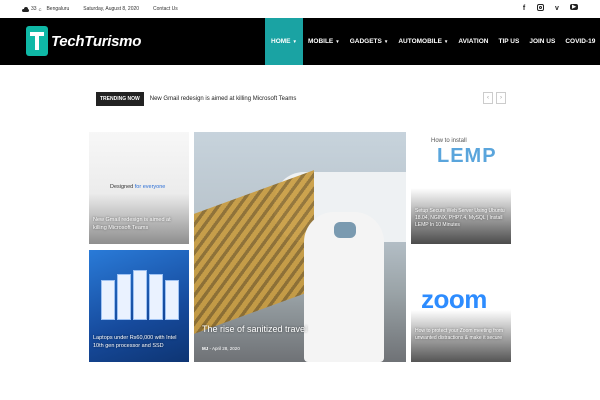 The width and height of the screenshot is (600, 400). Describe the element at coordinates (205, 348) in the screenshot. I see `article-author: MJ` at that location.